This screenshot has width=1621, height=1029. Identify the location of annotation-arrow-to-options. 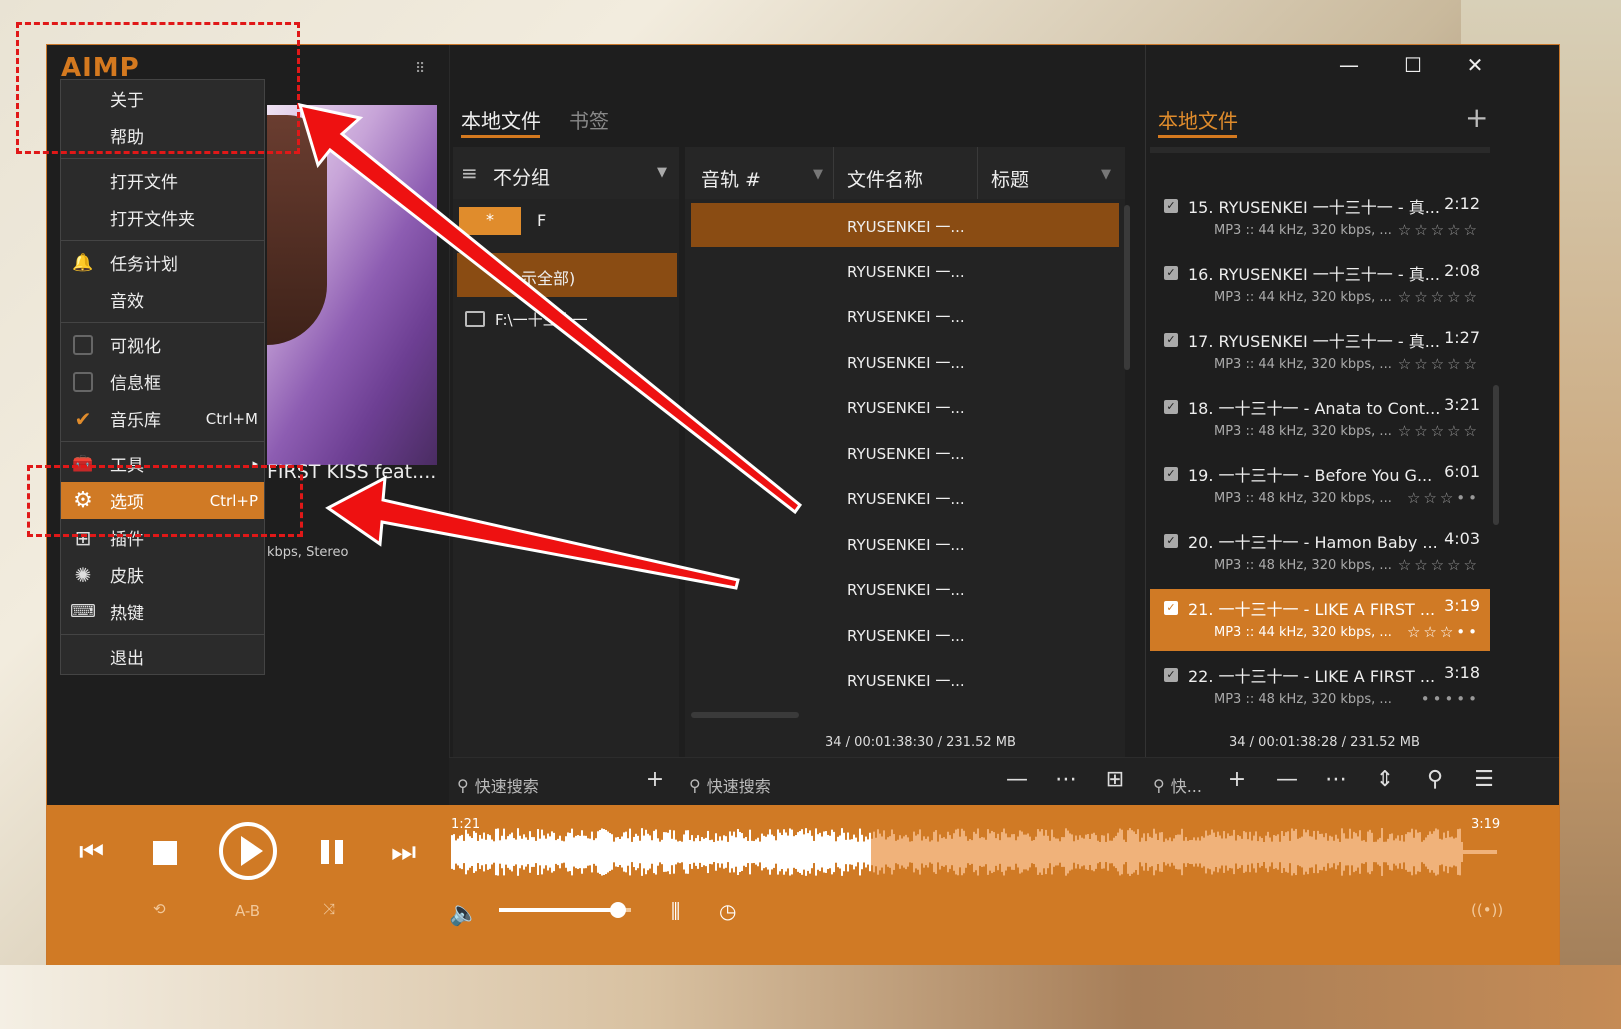
(532, 532).